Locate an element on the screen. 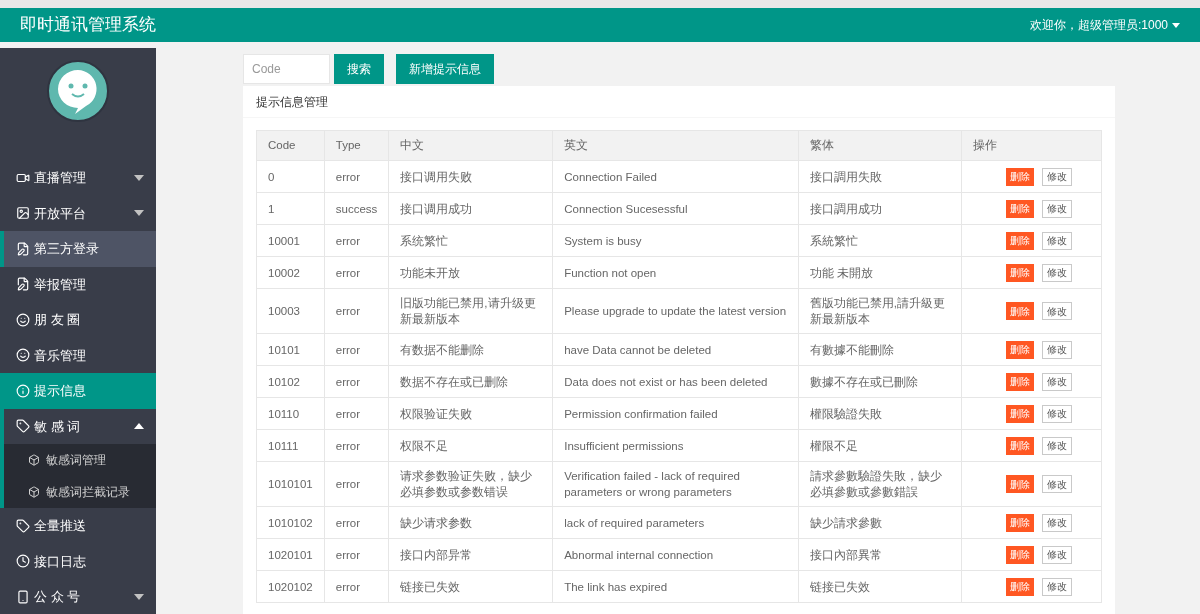 Image resolution: width=1200 pixels, height=614 pixels. table-cell: 功能 未開放 is located at coordinates (879, 272).